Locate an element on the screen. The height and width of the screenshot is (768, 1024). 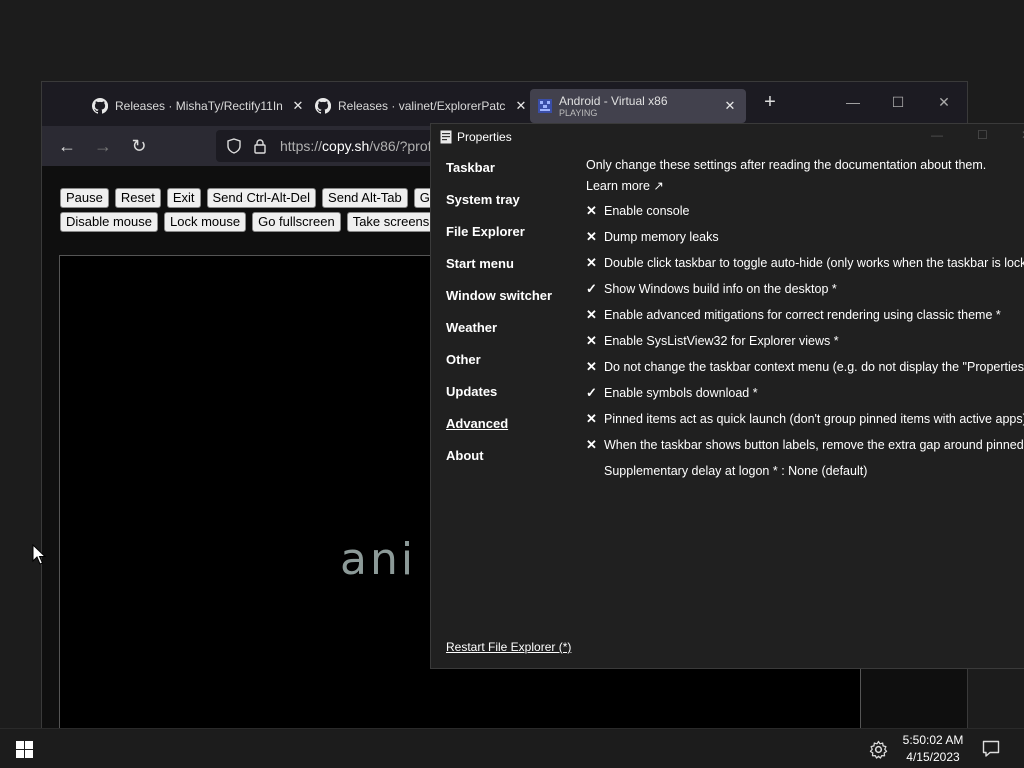
option-label: Enable console is located at coordinates (647, 211).